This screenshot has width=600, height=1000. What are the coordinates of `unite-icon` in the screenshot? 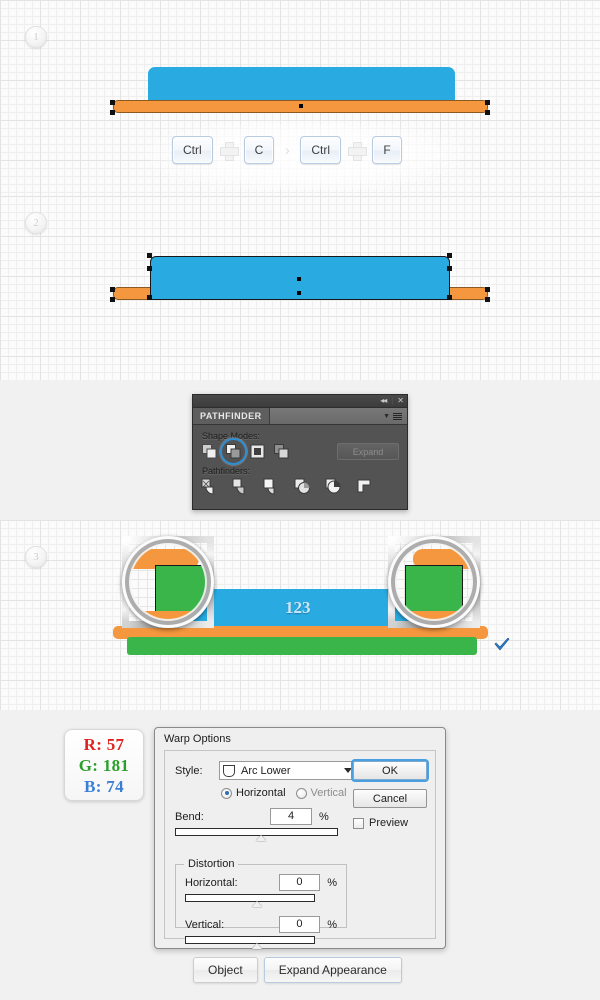 It's located at (209, 451).